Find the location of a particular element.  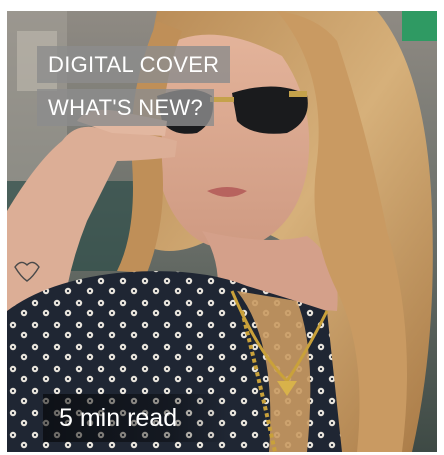

category-tag-digital-cover: DIGITAL COVER is located at coordinates (134, 64).